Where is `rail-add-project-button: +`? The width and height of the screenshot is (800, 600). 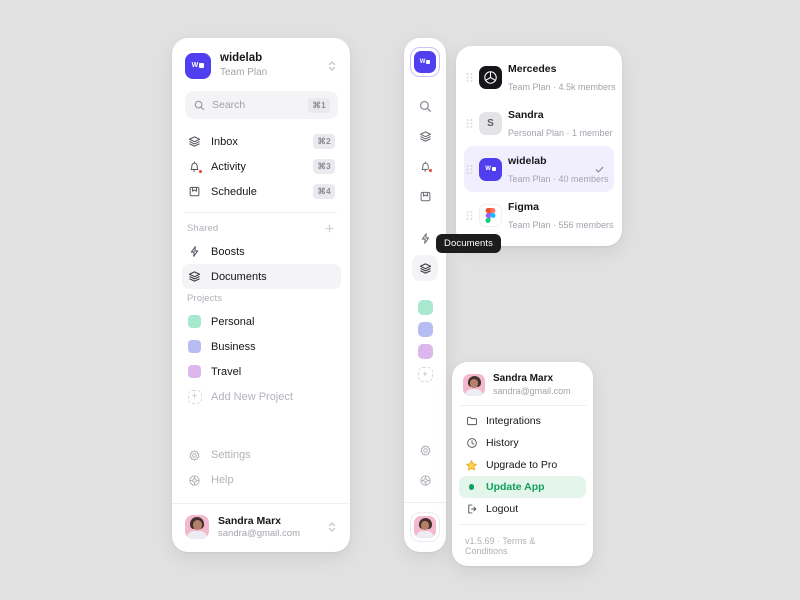
rail-add-project-button: + is located at coordinates (425, 374).